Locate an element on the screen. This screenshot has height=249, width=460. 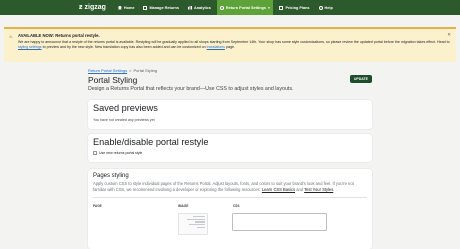
restyle-checkbox-row: Use new returns portal style is located at coordinates (230, 153).